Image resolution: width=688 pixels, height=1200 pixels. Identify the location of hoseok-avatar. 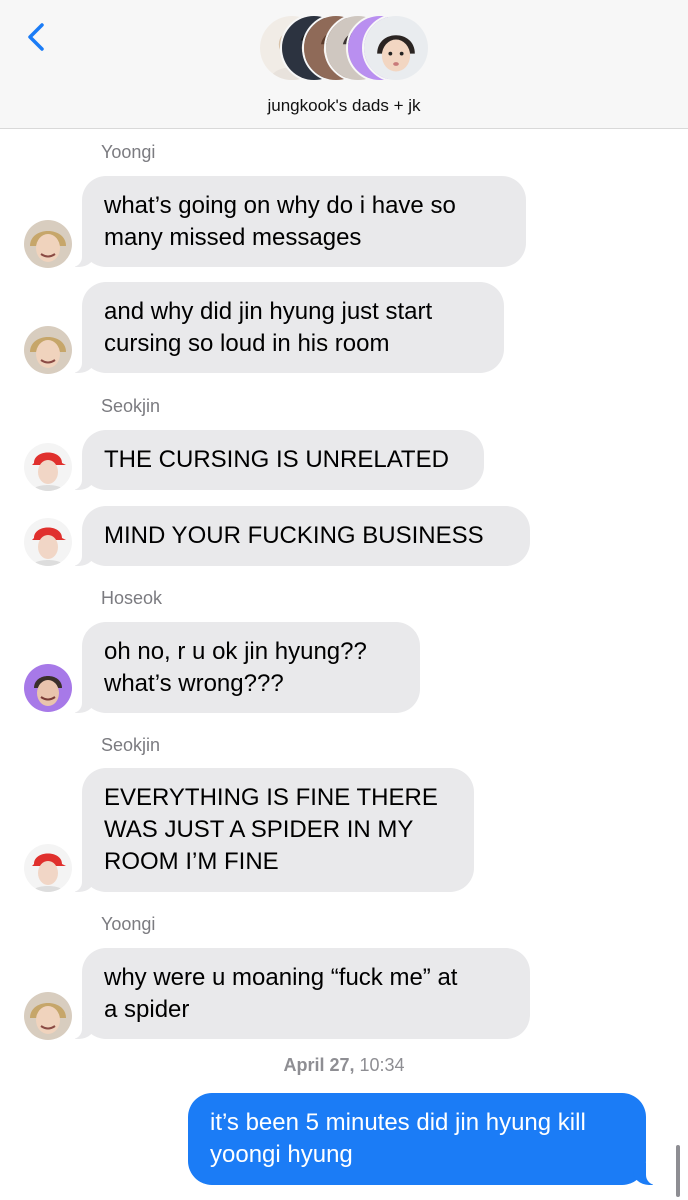
(48, 688).